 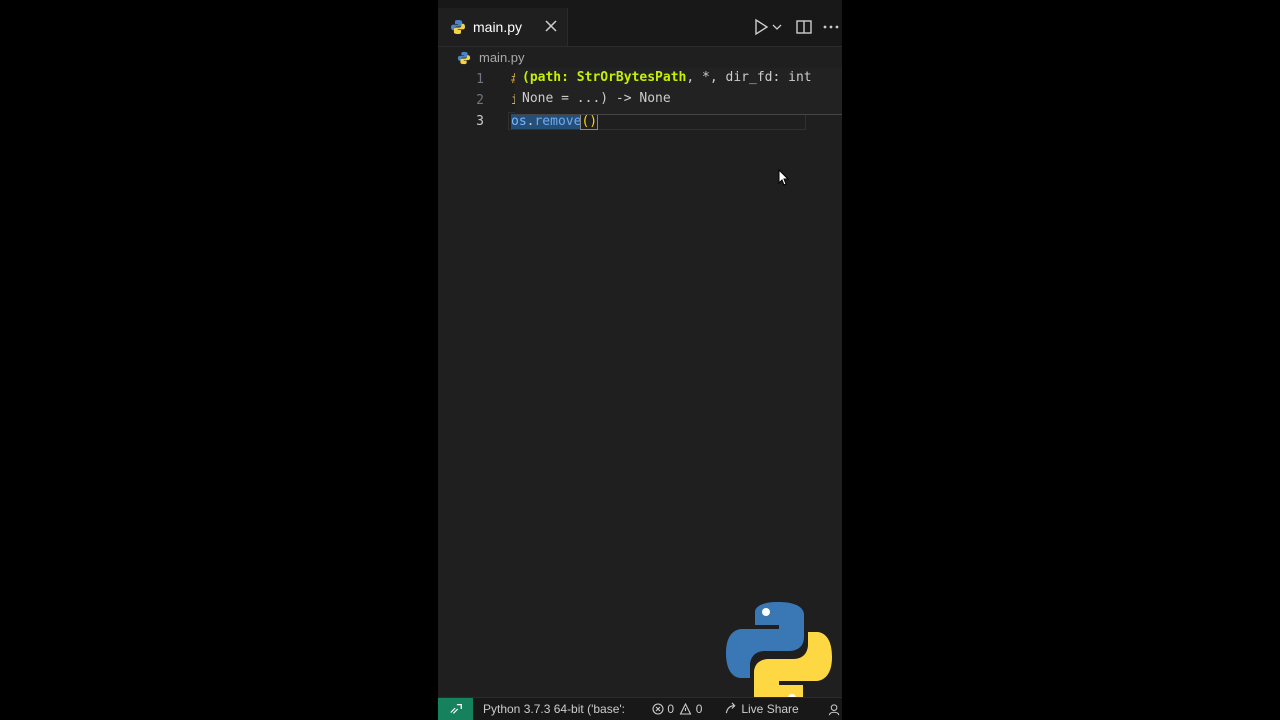 I want to click on problems-indicator: 0 0, so click(x=677, y=709).